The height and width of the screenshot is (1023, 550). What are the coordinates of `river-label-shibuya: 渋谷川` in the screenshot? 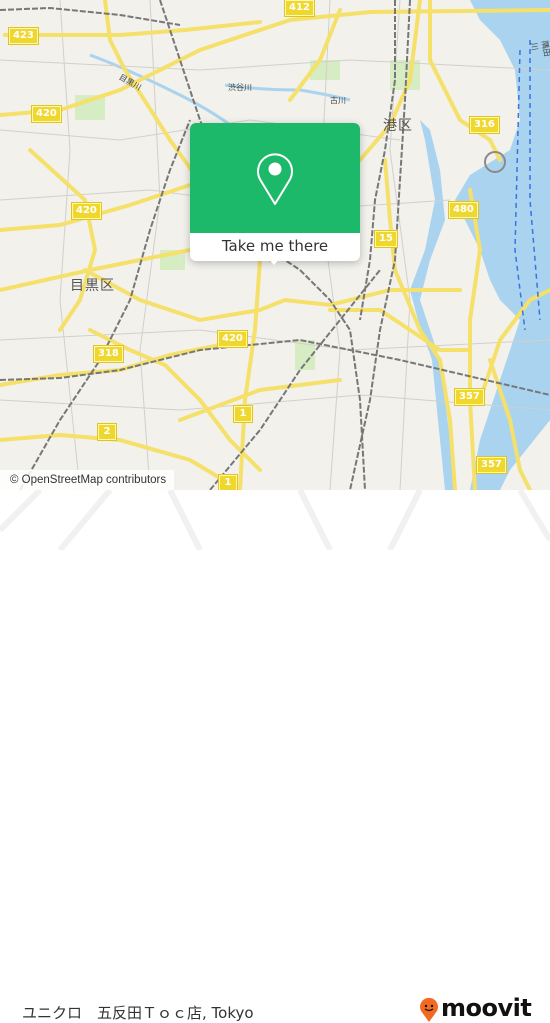 It's located at (240, 87).